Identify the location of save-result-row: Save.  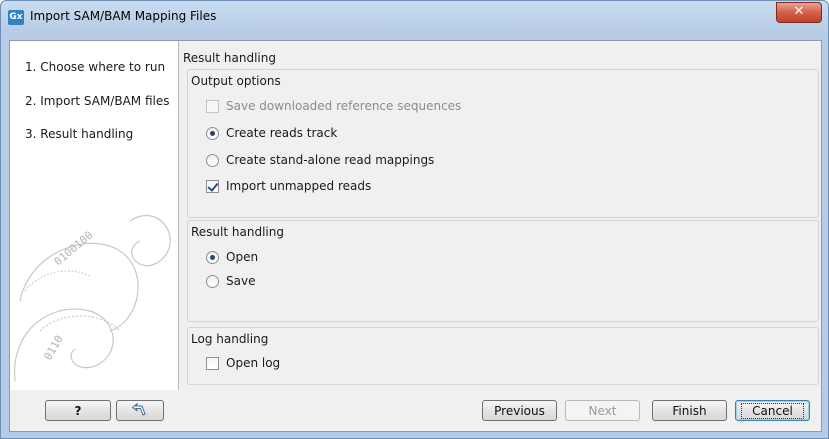
(230, 281).